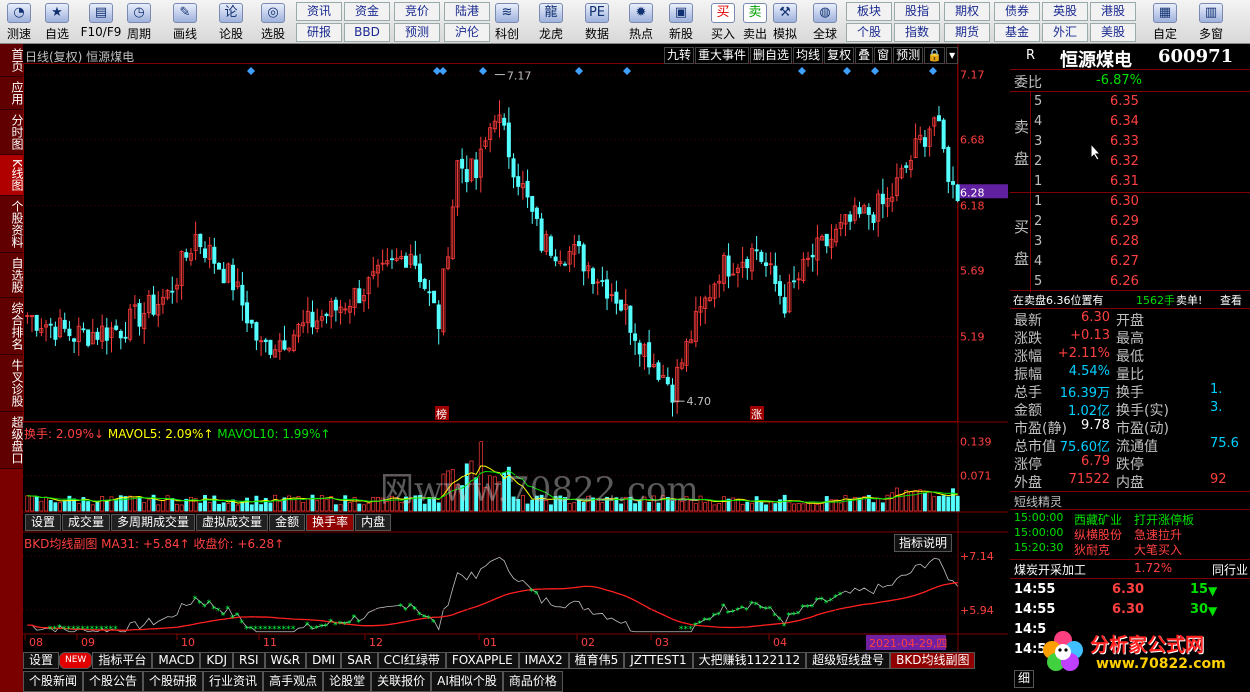 This screenshot has height=692, width=1250. What do you see at coordinates (153, 522) in the screenshot?
I see `volume-tab: 多周期成交量` at bounding box center [153, 522].